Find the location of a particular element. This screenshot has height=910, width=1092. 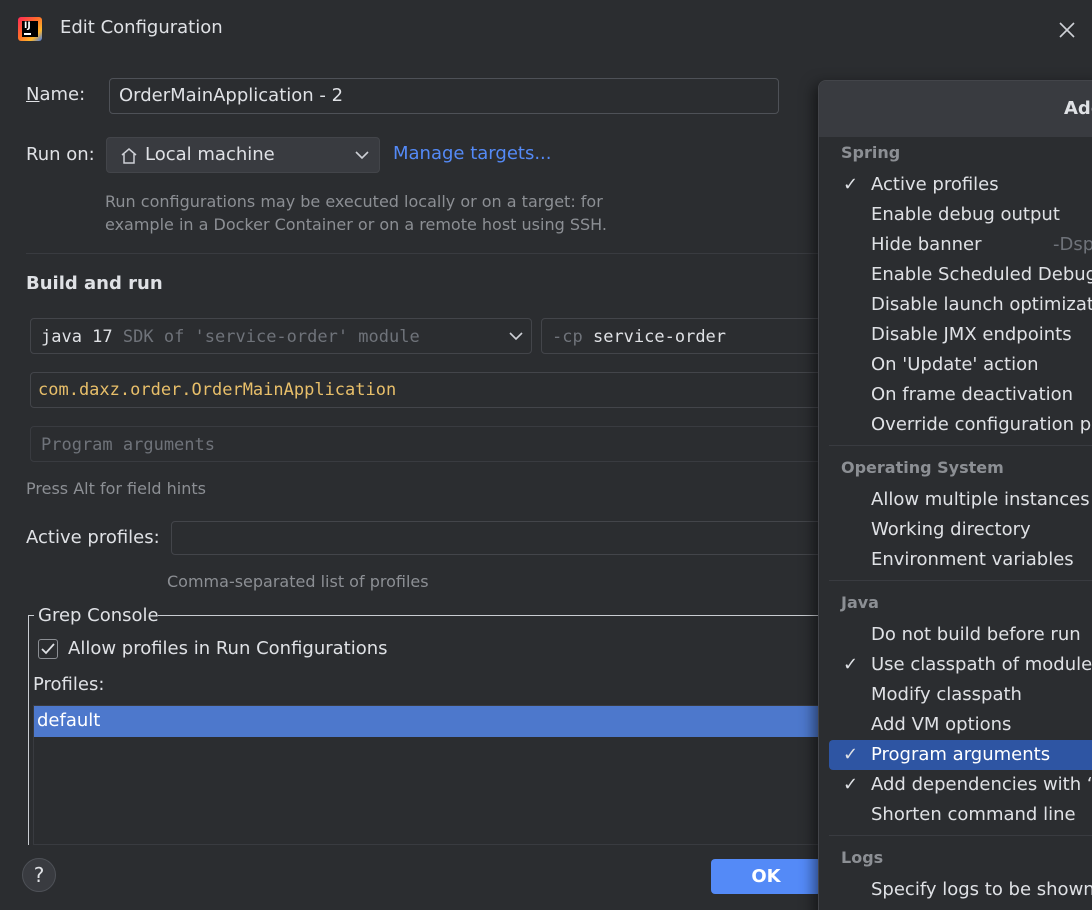

name-label-mnemonic: N is located at coordinates (33, 94).